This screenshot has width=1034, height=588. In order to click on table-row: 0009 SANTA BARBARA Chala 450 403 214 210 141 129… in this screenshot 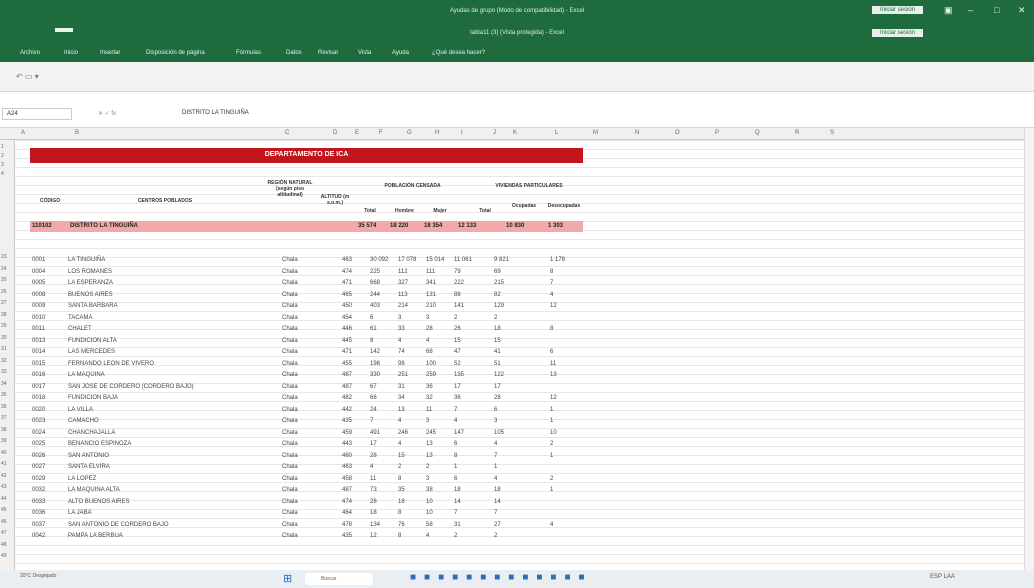, I will do `click(300, 306)`.